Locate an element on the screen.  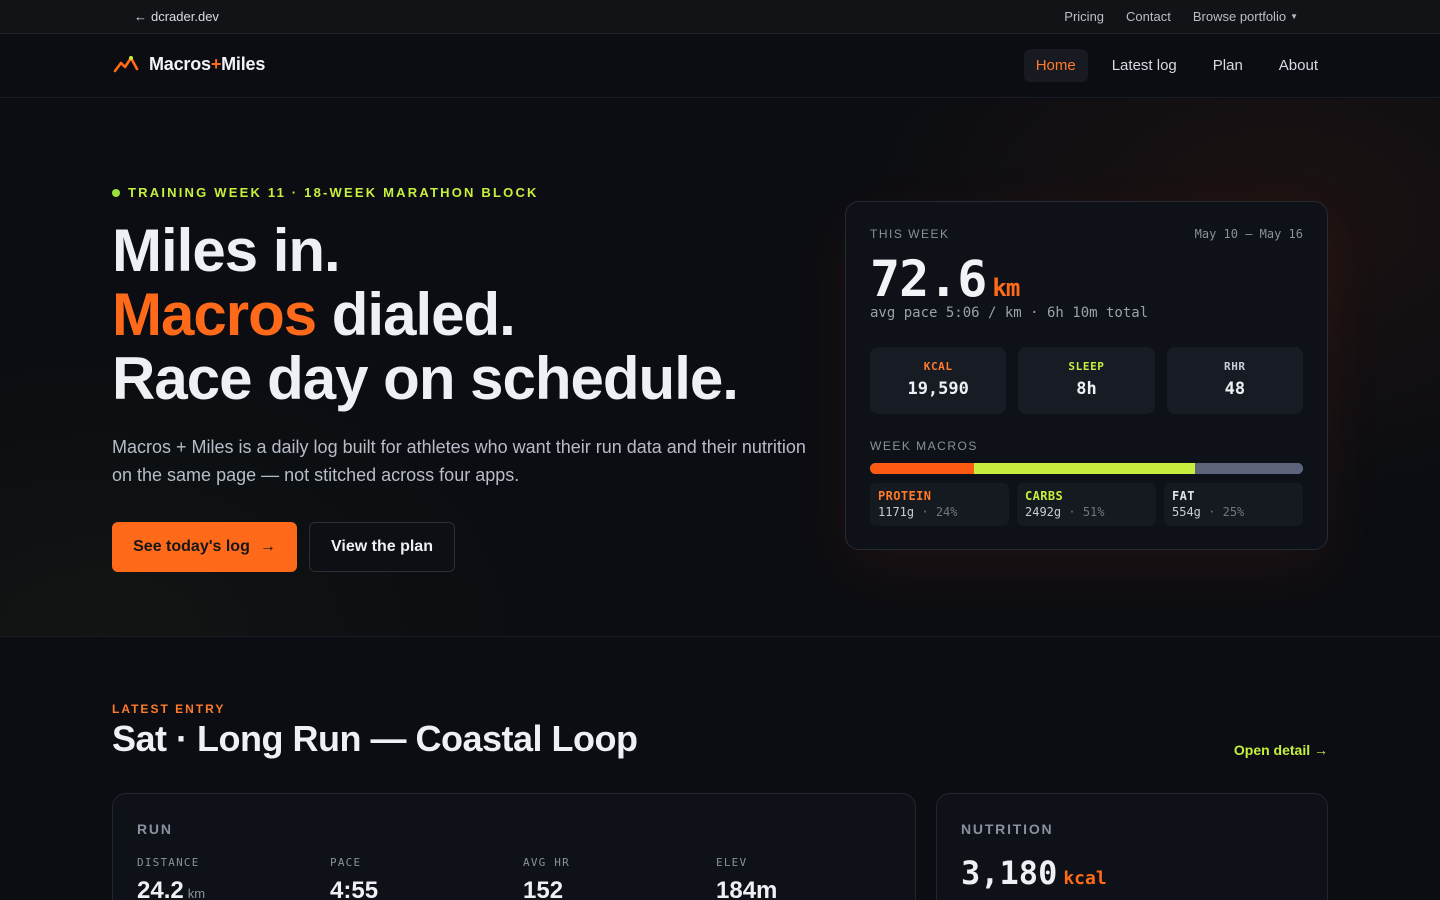
brand-logo: Macros+Miles is located at coordinates (189, 64).